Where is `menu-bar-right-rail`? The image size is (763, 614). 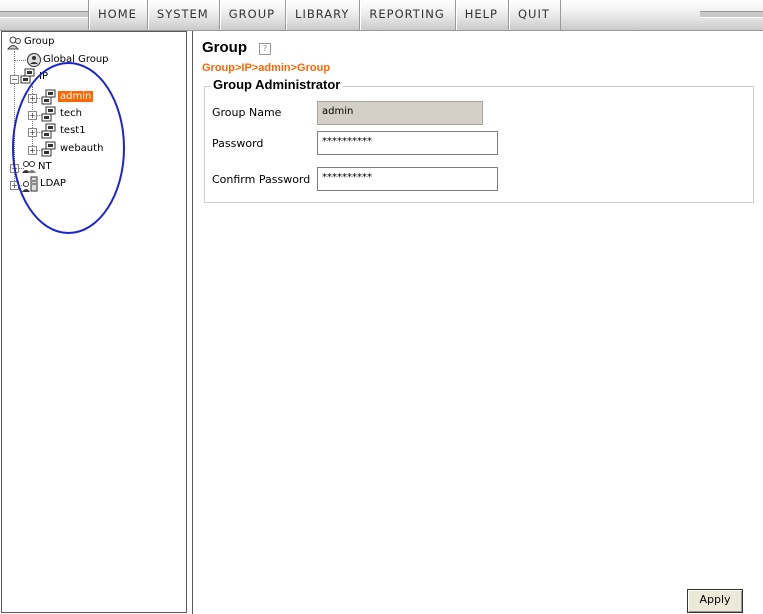
menu-bar-right-rail is located at coordinates (731, 14).